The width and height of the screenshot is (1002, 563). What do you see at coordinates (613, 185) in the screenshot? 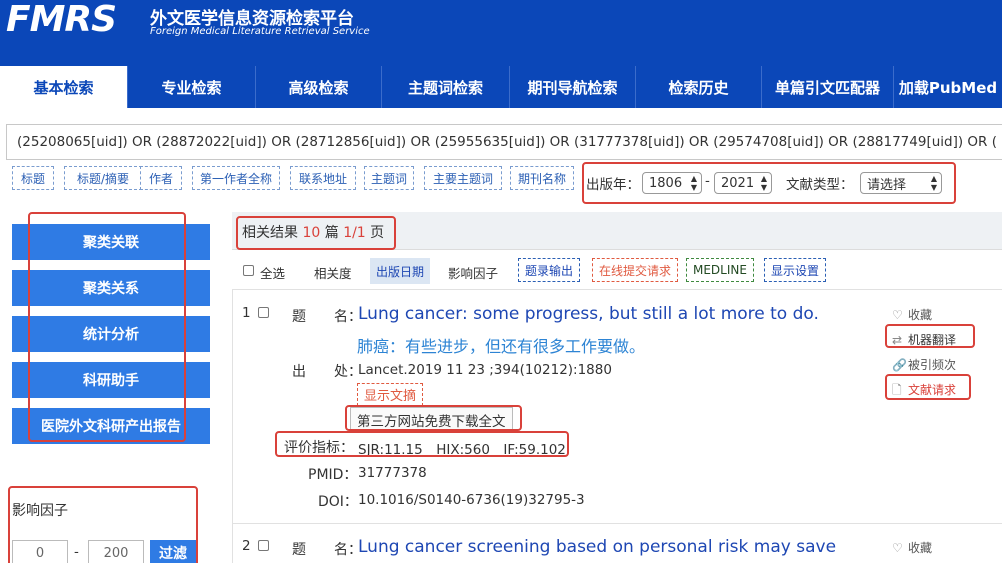
I see `year-label: 出版年：` at bounding box center [613, 185].